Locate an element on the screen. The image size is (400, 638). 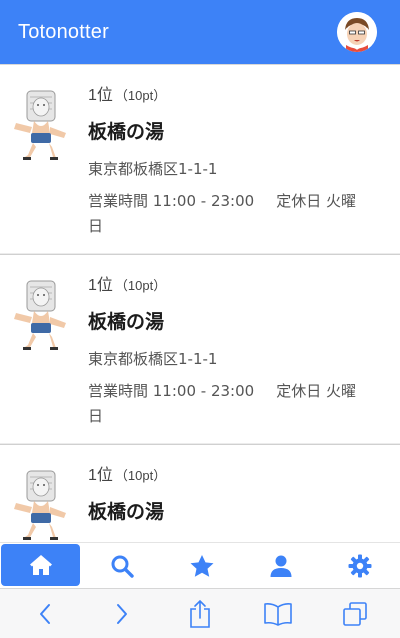
tab-search is located at coordinates (121, 565).